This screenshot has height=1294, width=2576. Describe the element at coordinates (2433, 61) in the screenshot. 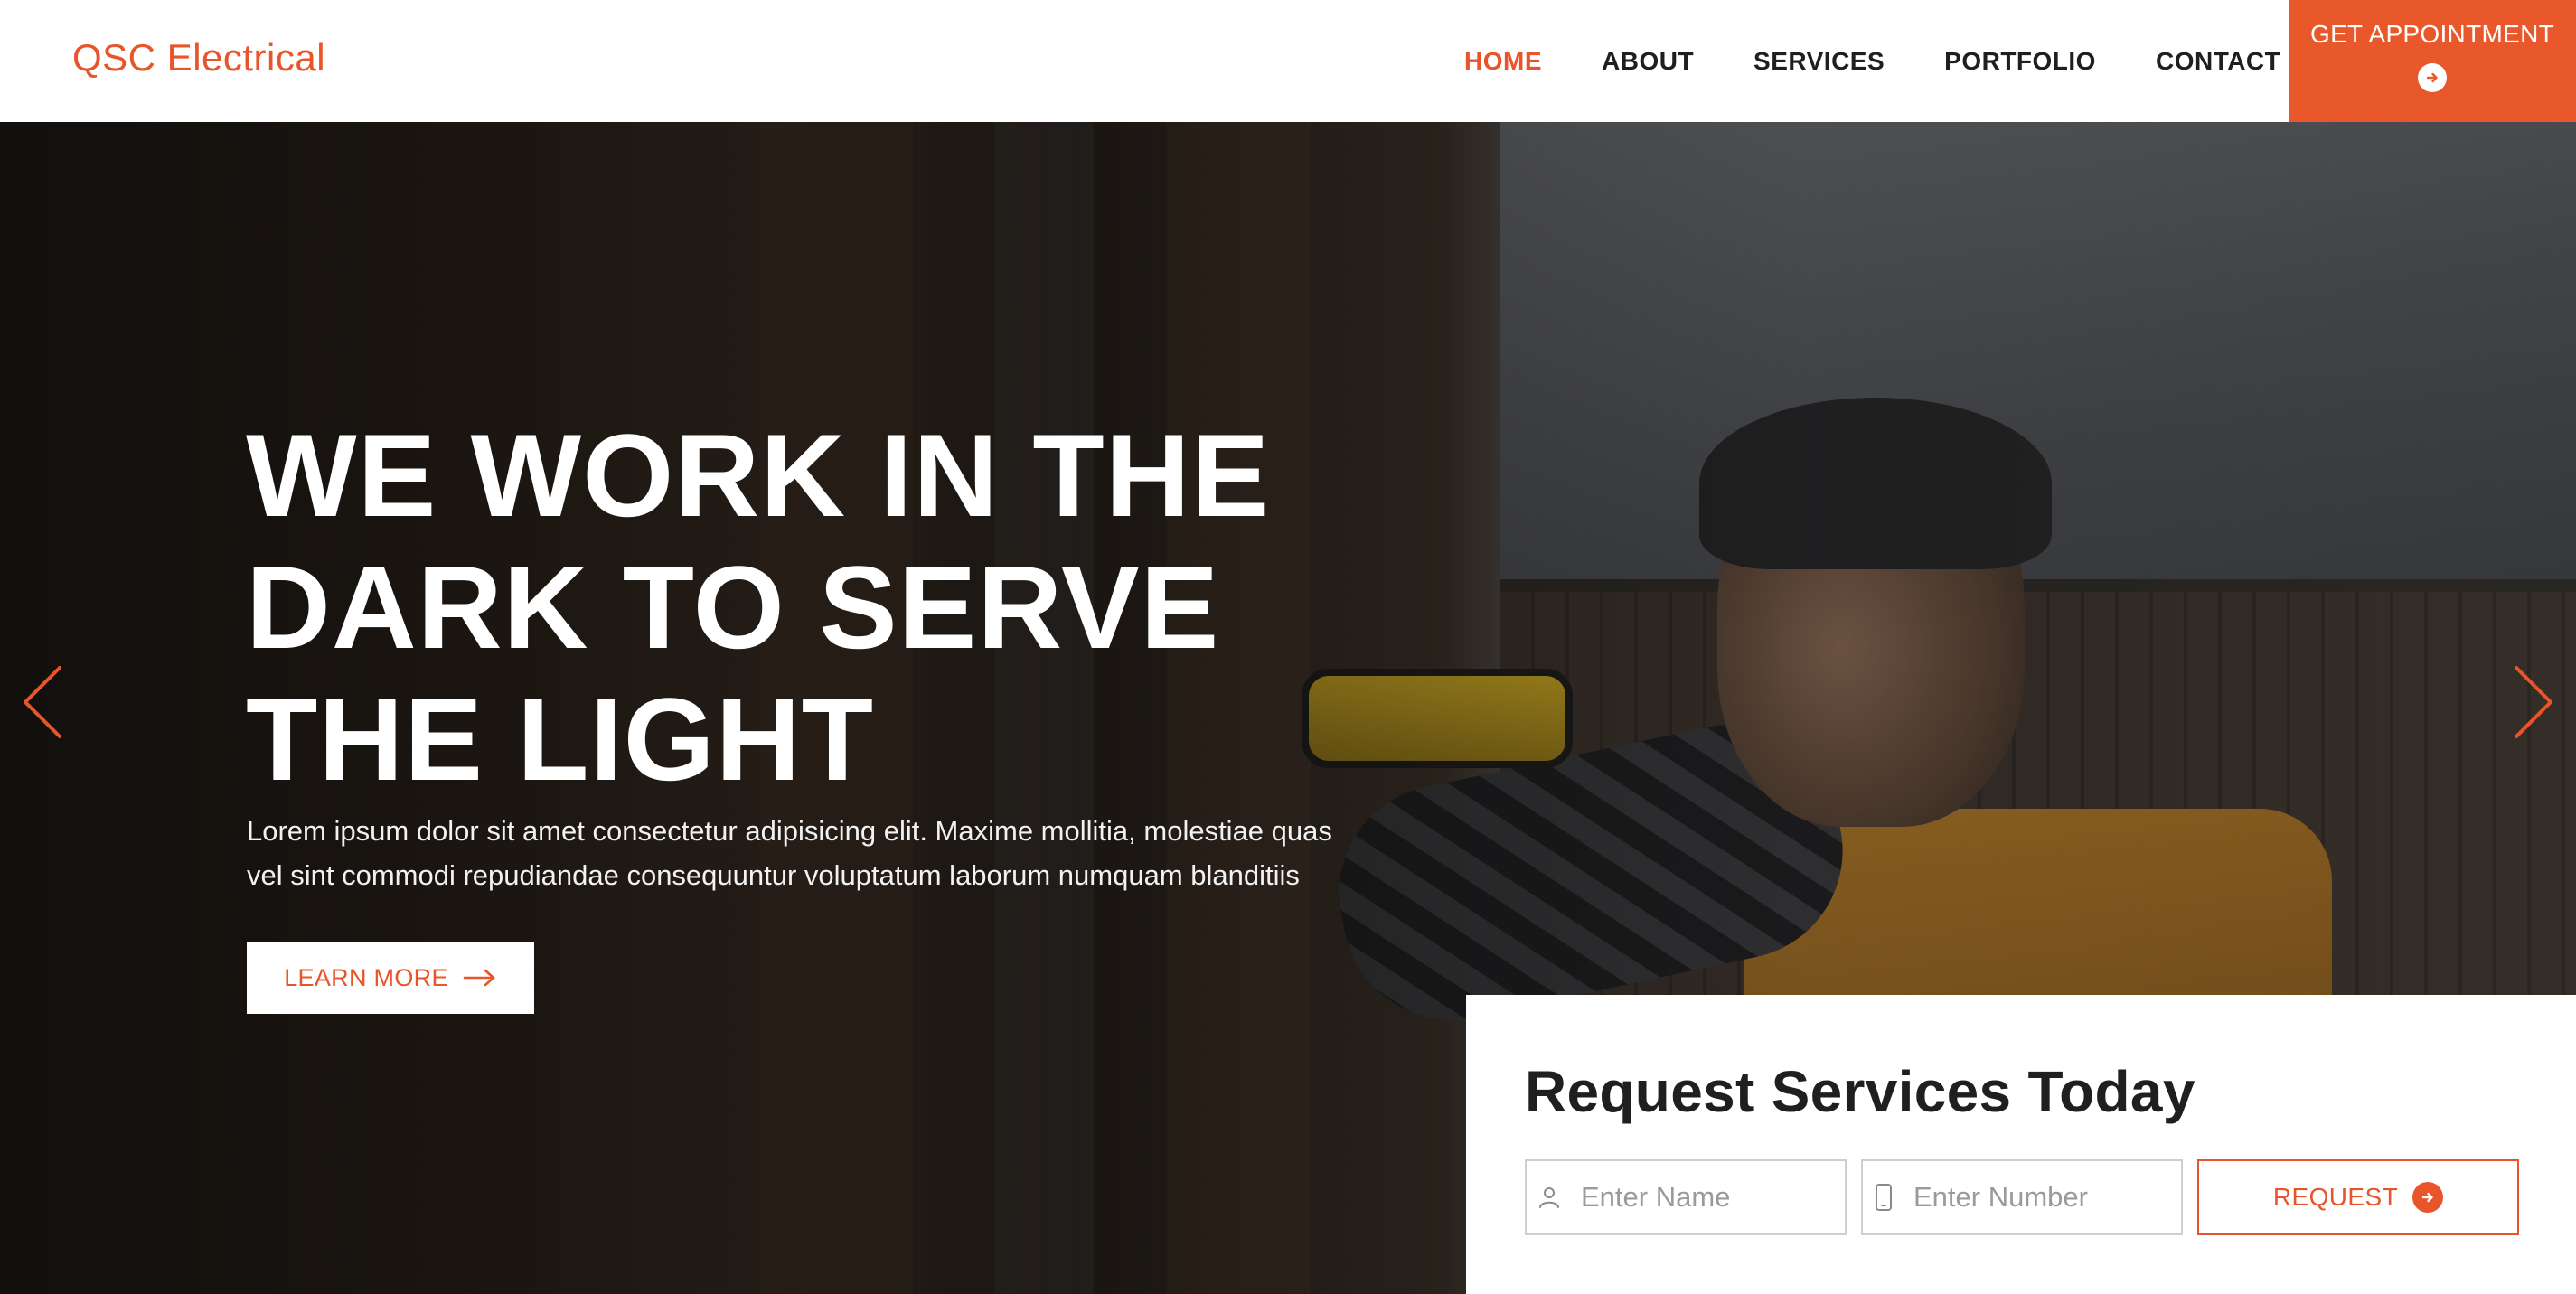

I see `get-appointment-button: GET APPOINTMENT` at that location.